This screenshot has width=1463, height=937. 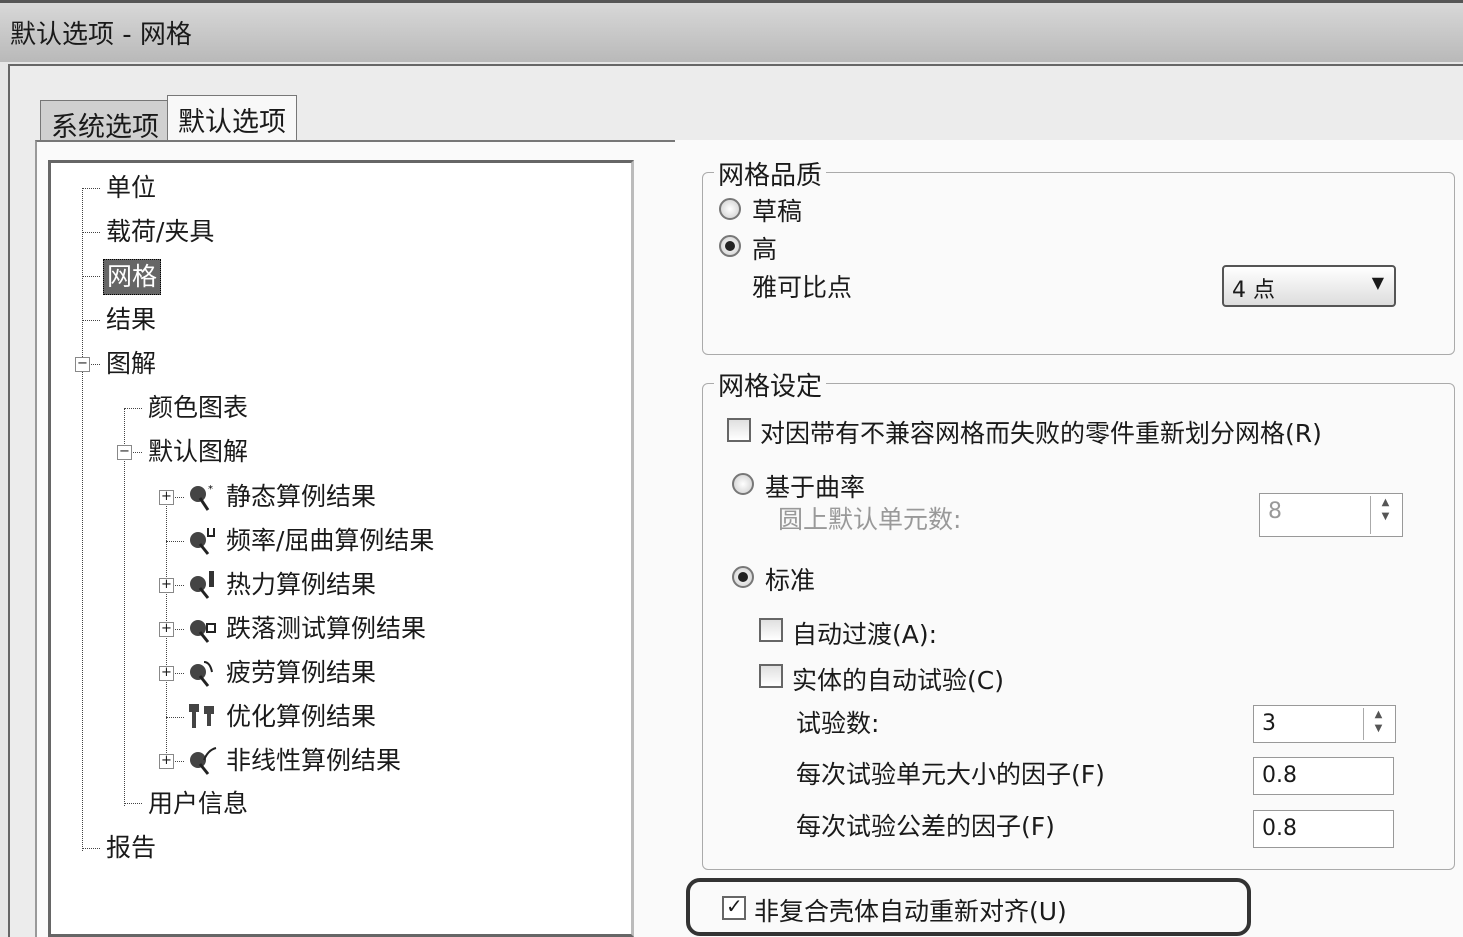 I want to click on tree-item-user-info: 用户信息, so click(x=198, y=804).